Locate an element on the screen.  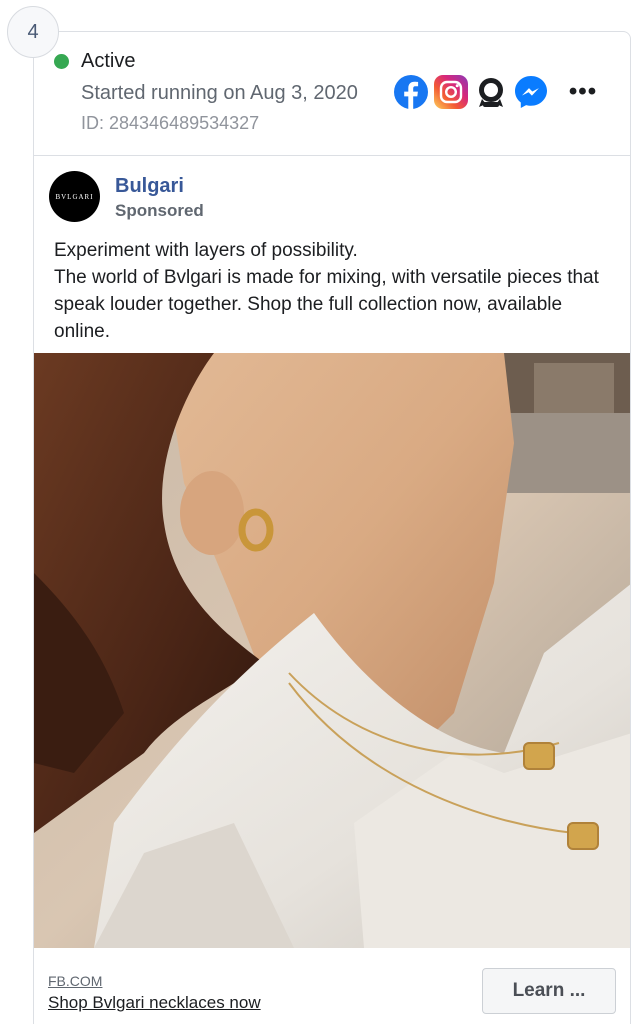
sponsored-label: Sponsored is located at coordinates (159, 210).